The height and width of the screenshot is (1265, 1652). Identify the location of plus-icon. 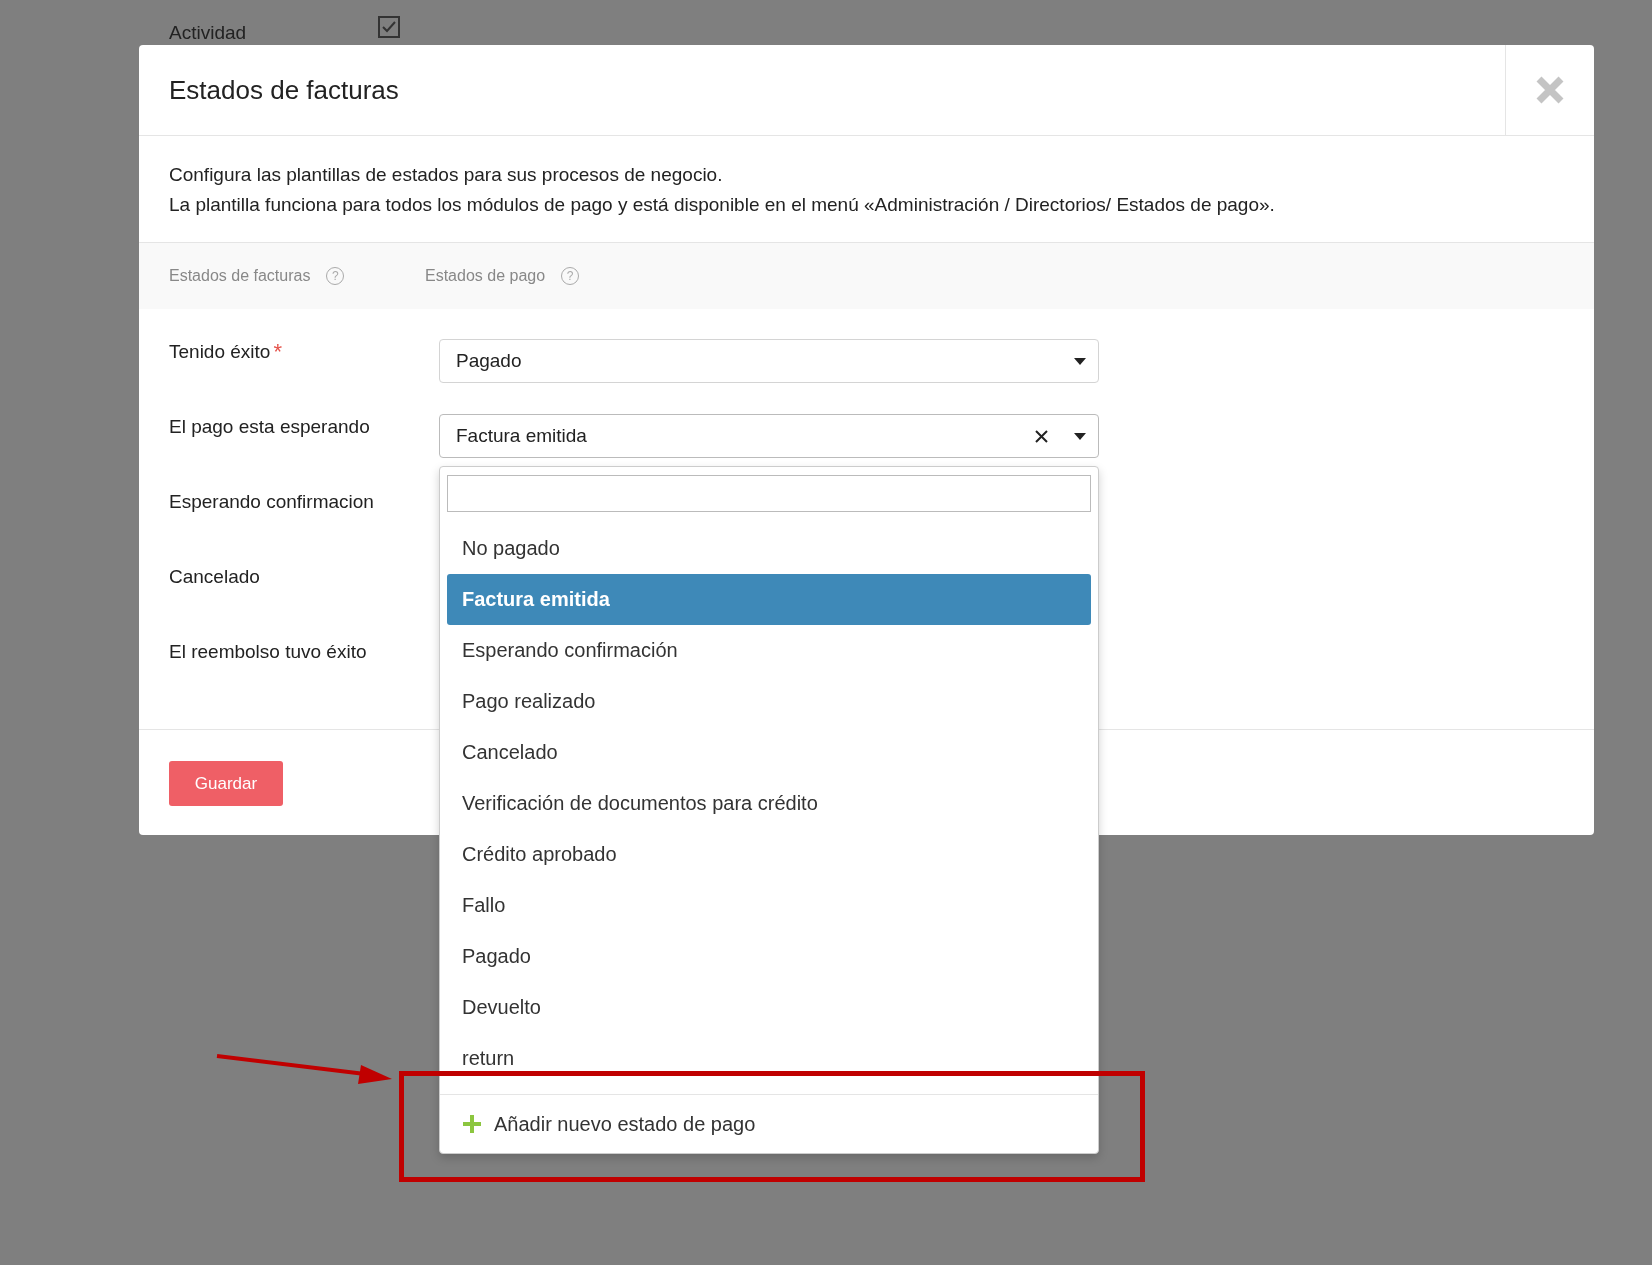
(472, 1124).